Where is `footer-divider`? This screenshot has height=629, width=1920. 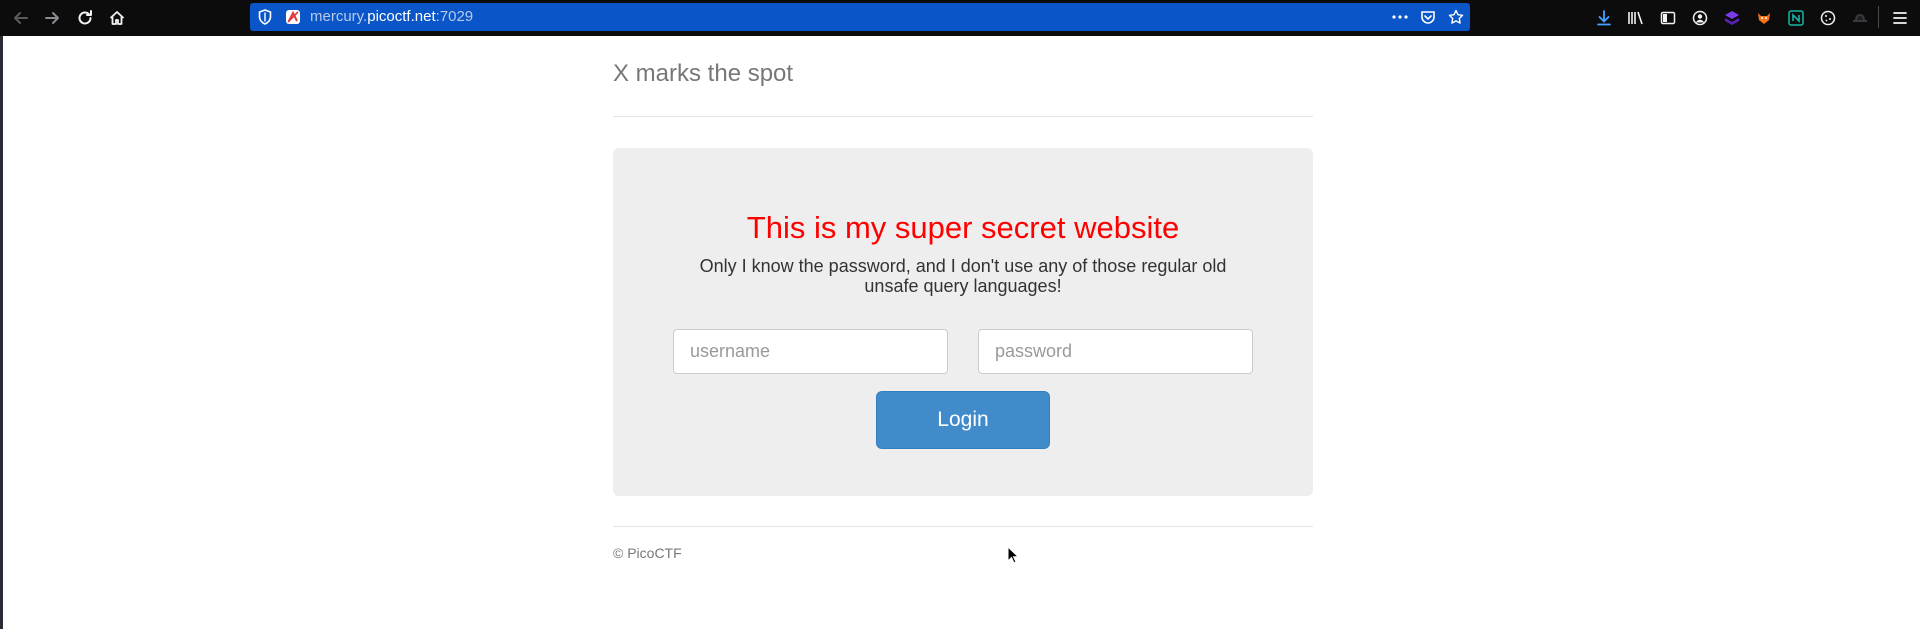
footer-divider is located at coordinates (963, 526).